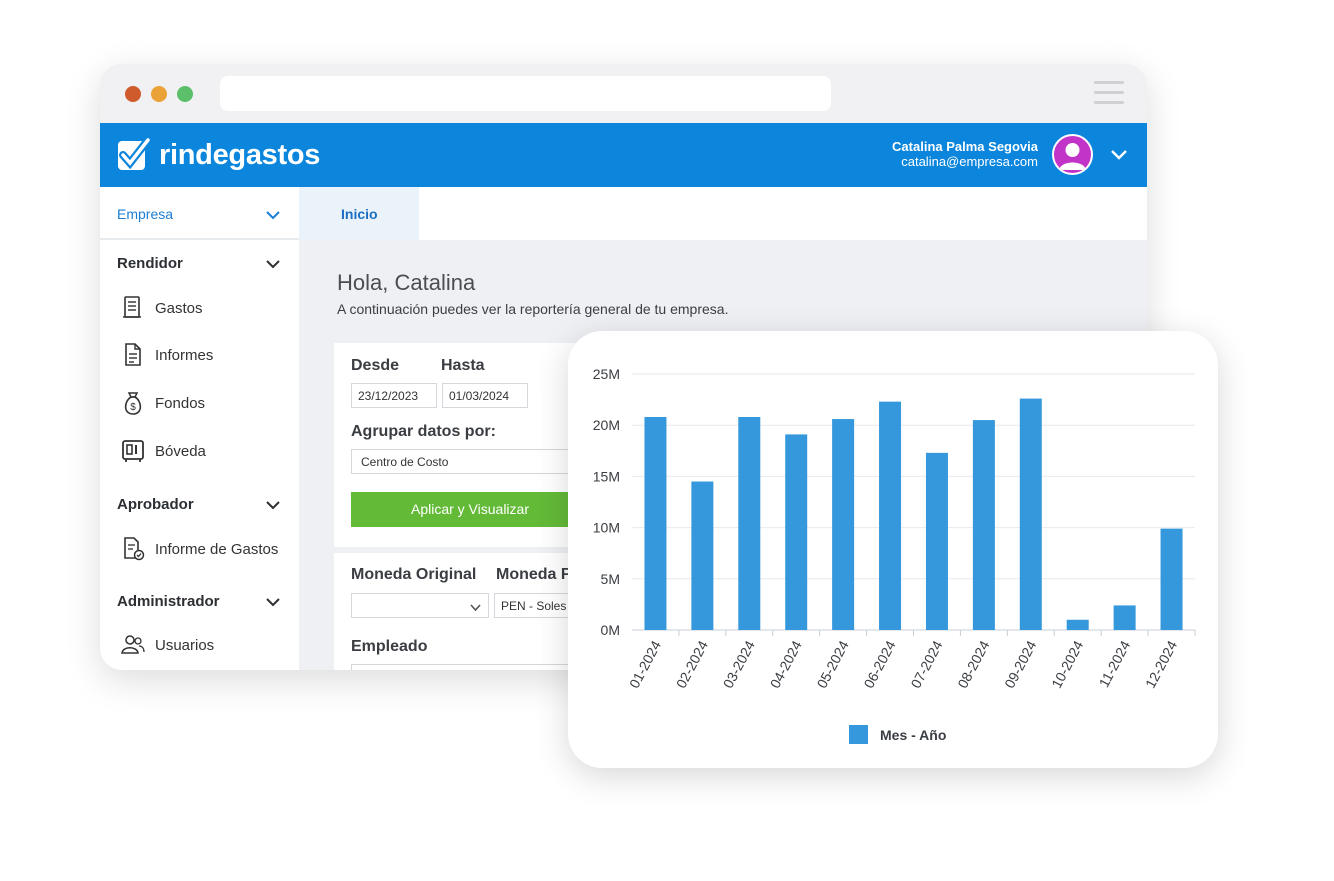 The height and width of the screenshot is (881, 1334). What do you see at coordinates (610, 579) in the screenshot?
I see `y-tick-label: 5M` at bounding box center [610, 579].